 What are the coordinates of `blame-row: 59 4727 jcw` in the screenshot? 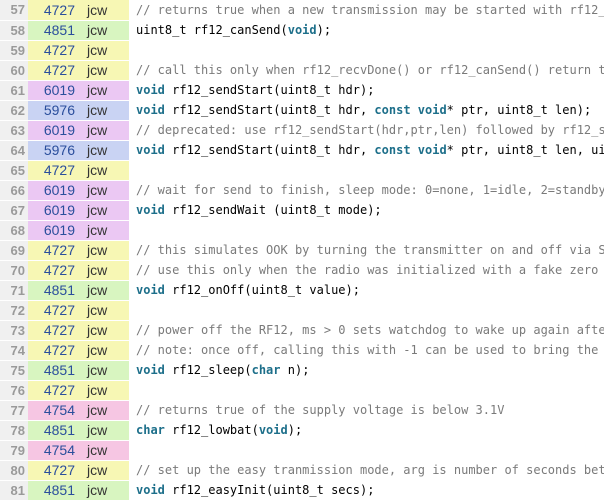 It's located at (302, 50).